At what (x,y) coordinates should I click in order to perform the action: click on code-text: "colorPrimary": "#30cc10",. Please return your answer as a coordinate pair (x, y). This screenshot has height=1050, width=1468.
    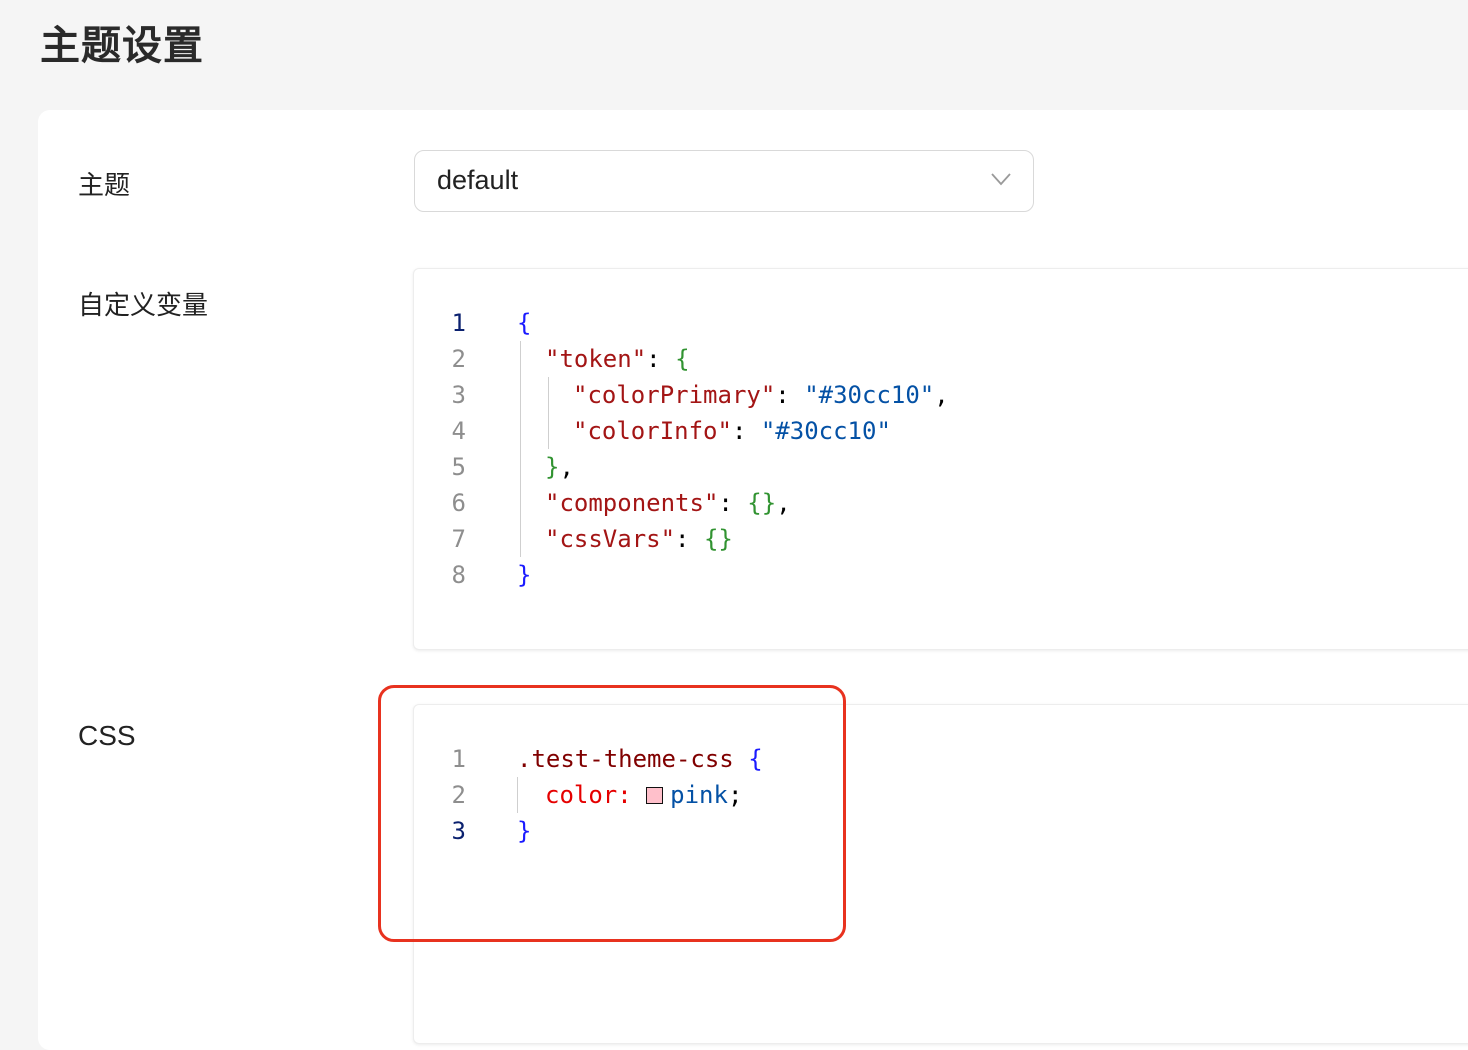
    Looking at the image, I should click on (761, 395).